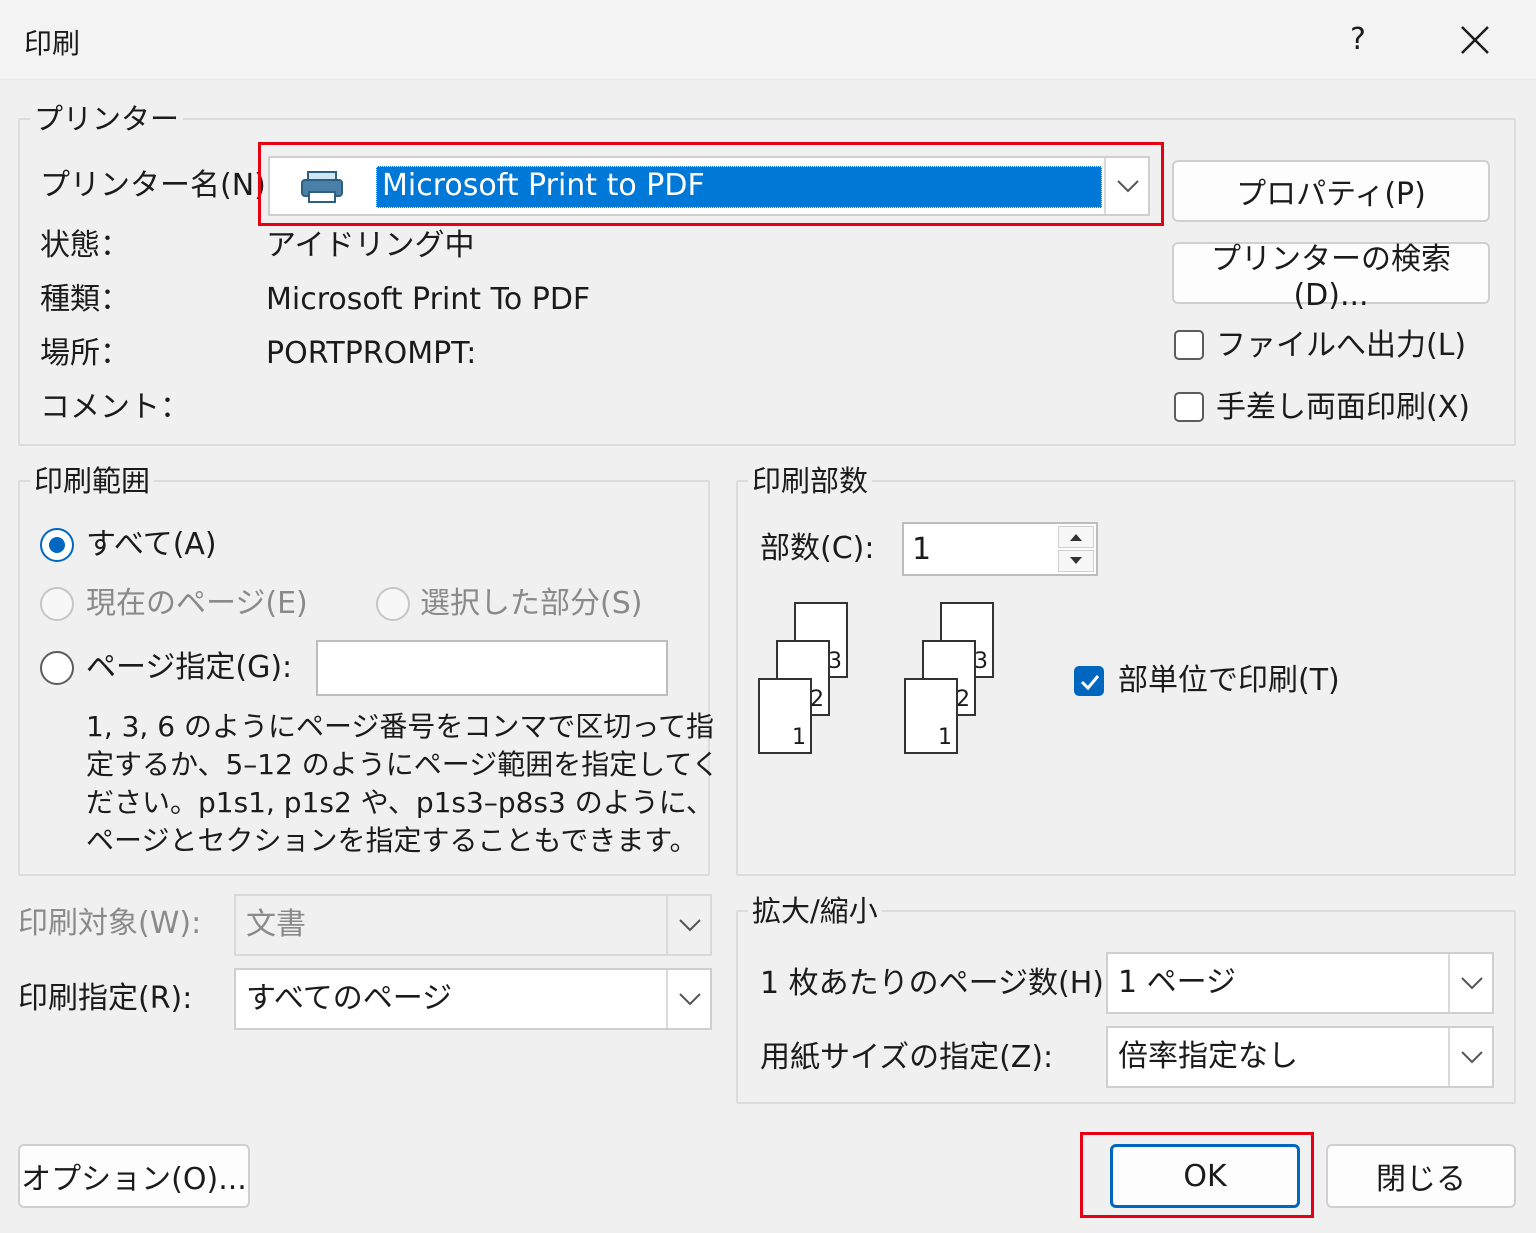 Image resolution: width=1536 pixels, height=1233 pixels. Describe the element at coordinates (57, 604) in the screenshot. I see `range-current-page-radio` at that location.